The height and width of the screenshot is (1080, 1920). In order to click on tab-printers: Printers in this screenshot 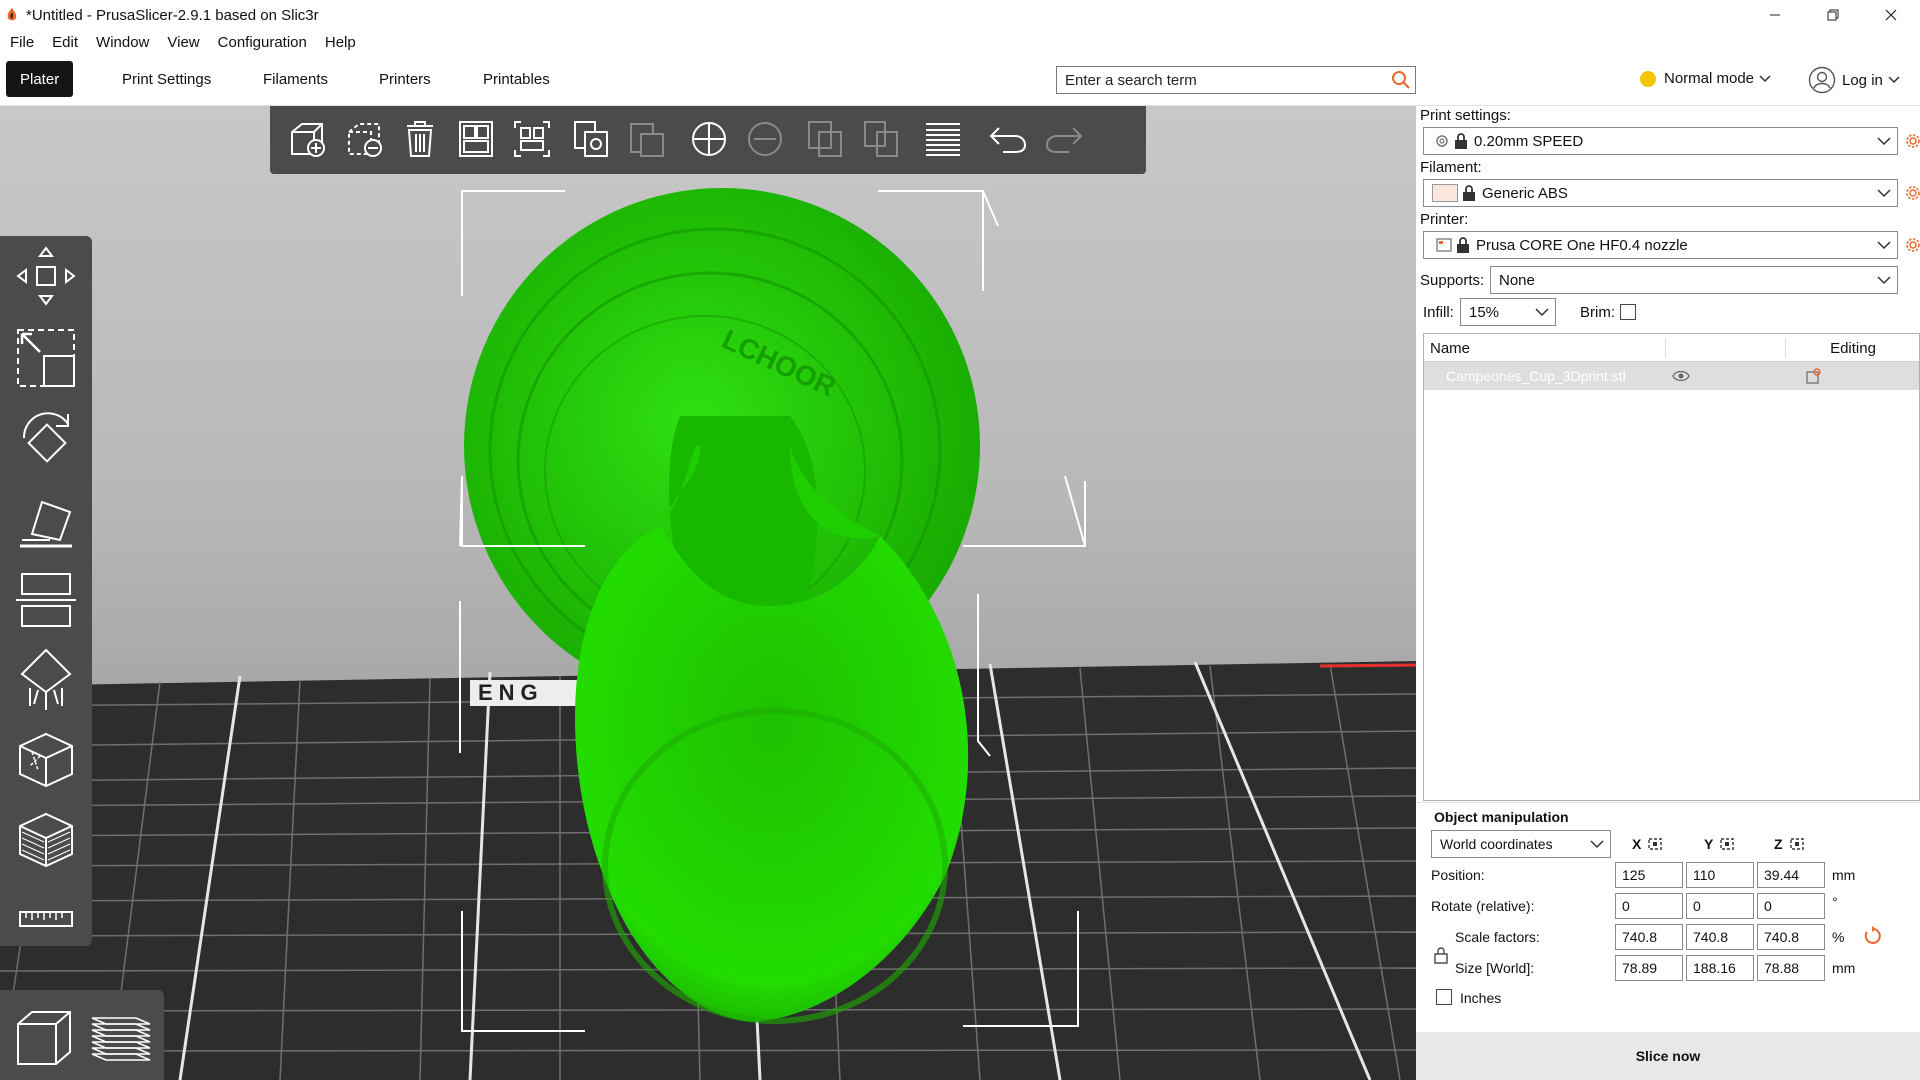, I will do `click(405, 79)`.